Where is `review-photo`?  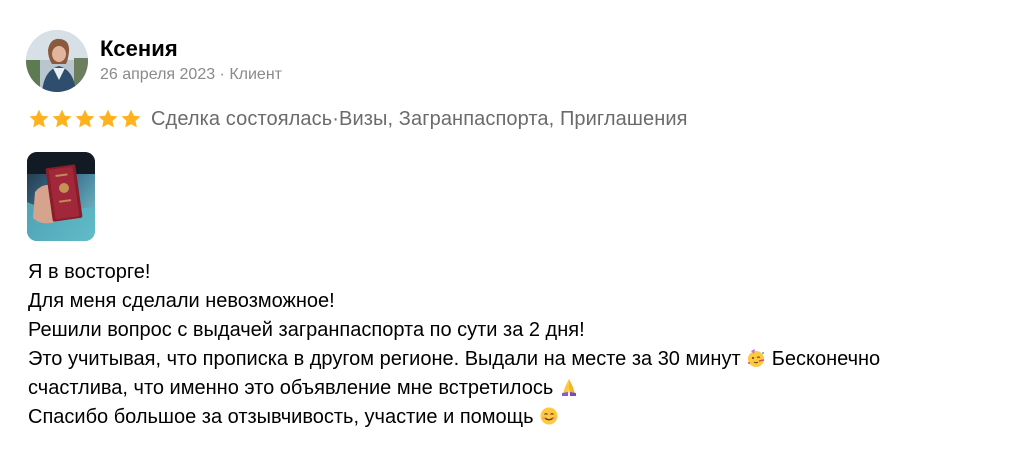
review-photo is located at coordinates (61, 196).